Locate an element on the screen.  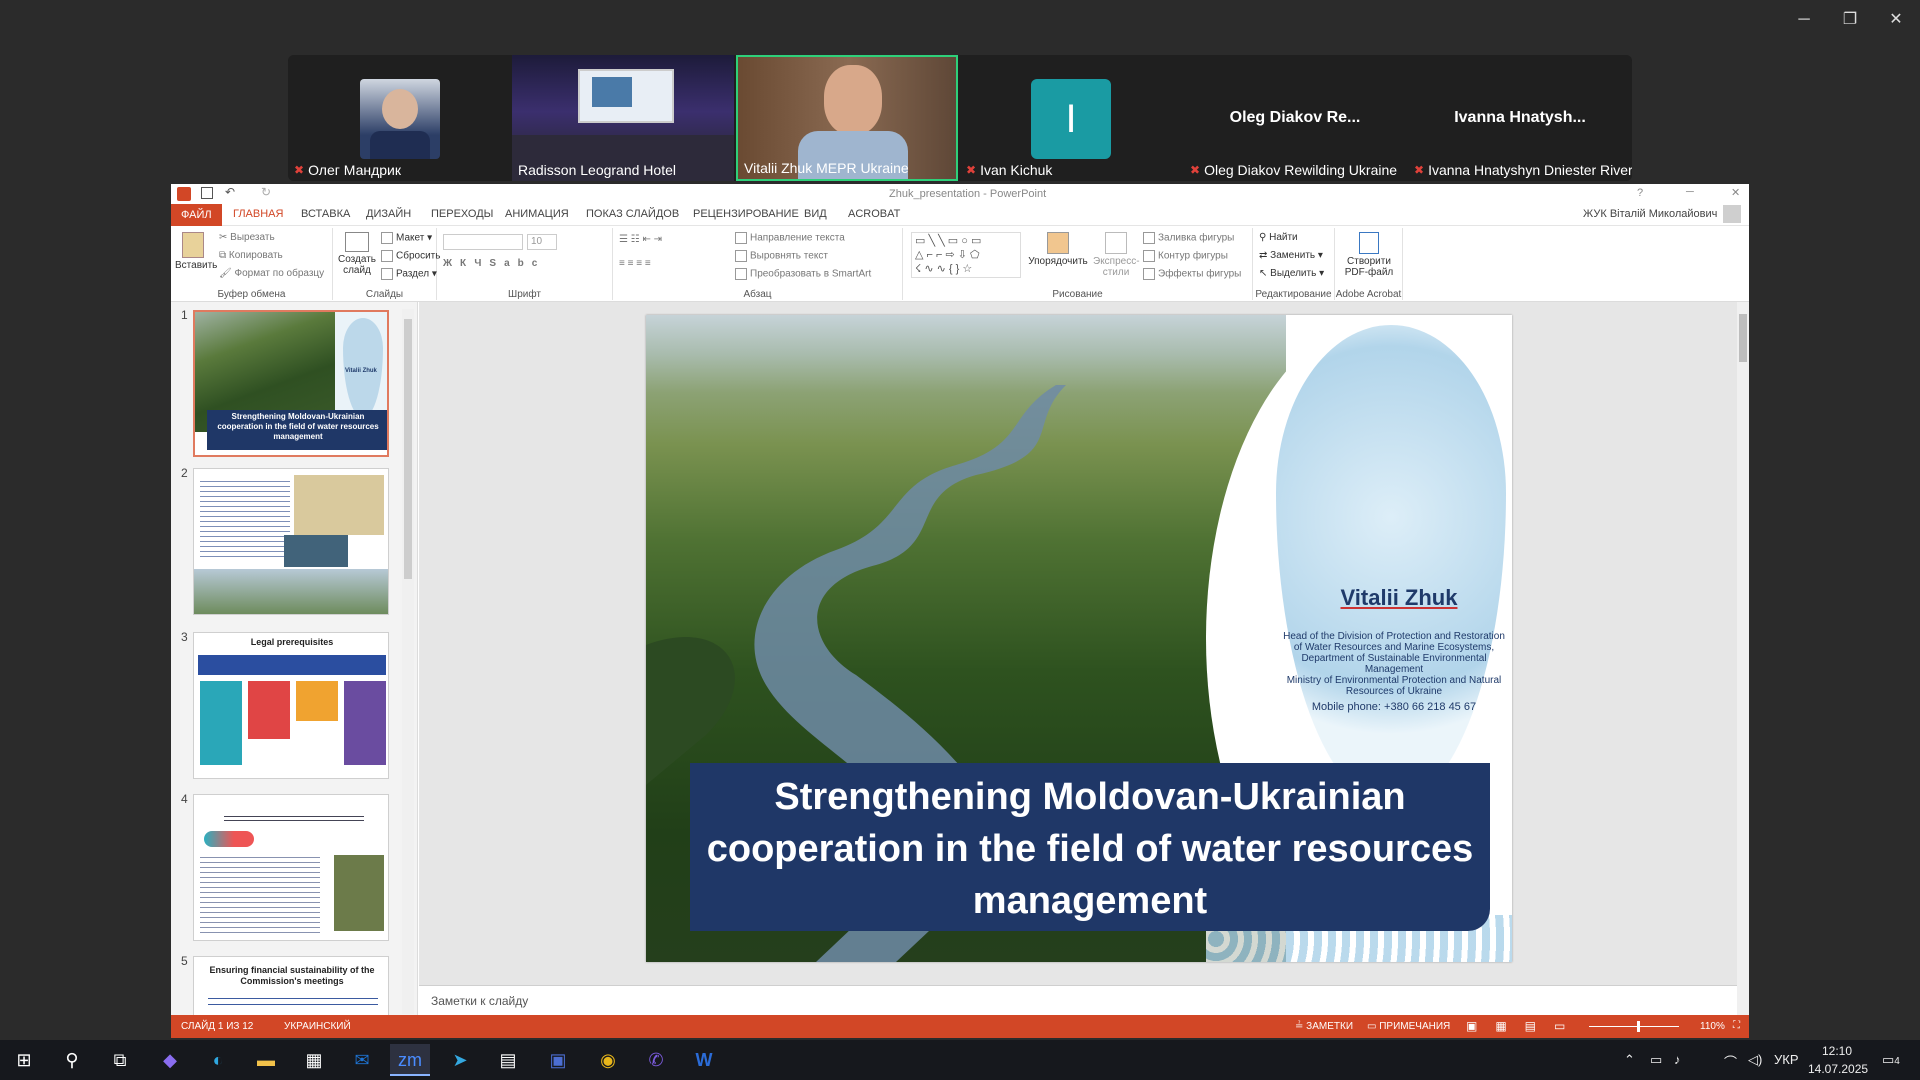
tab-slideshow: ПОКАЗ СЛАЙДОВ is located at coordinates (632, 214).